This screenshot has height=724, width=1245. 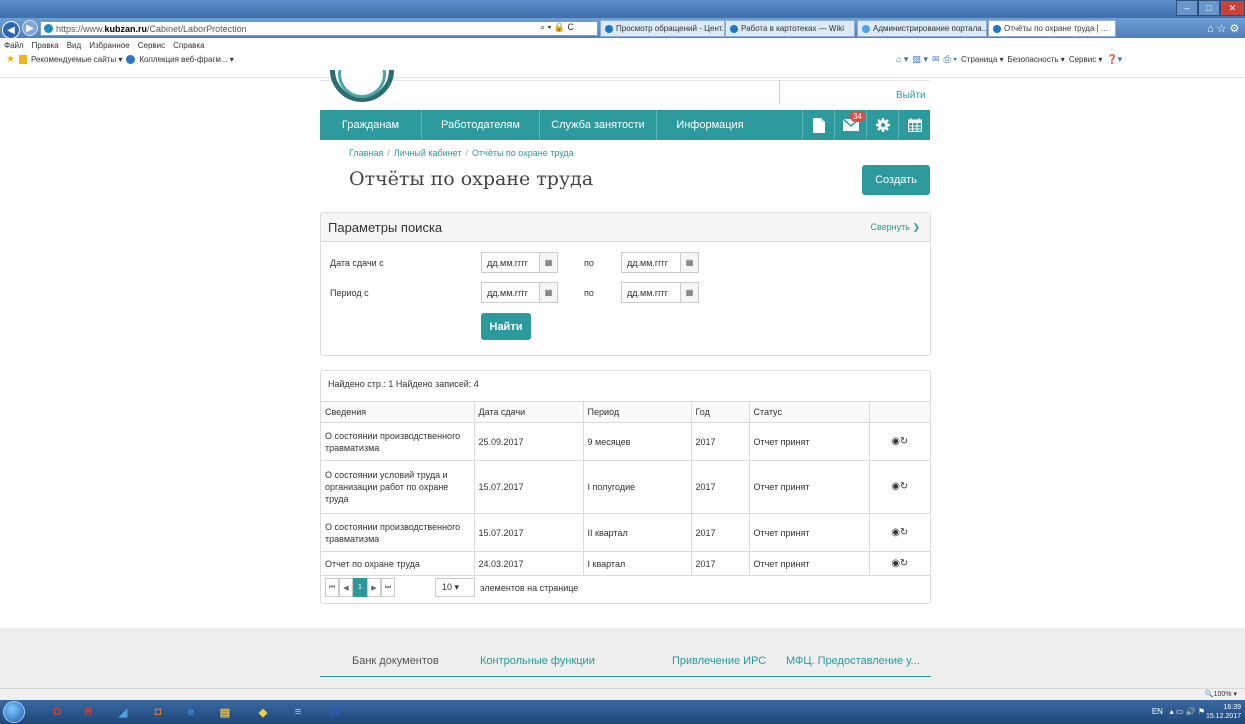 What do you see at coordinates (428, 153) in the screenshot?
I see `breadcrumb-cabinet: Личный кабинет` at bounding box center [428, 153].